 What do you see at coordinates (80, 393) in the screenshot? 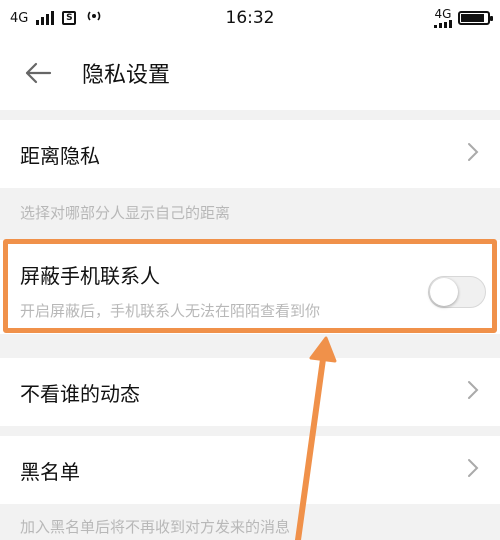
I see `hide-moments-label: 不看谁的动态` at bounding box center [80, 393].